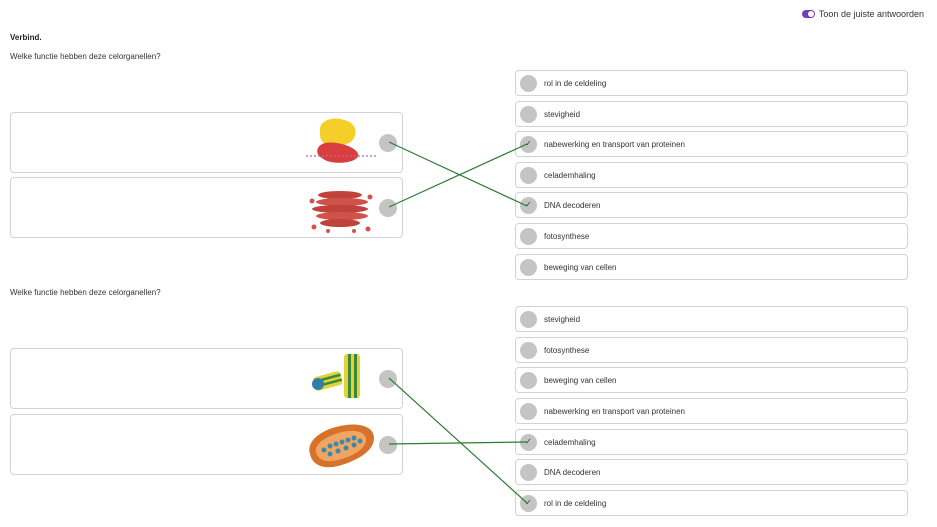  Describe the element at coordinates (341, 446) in the screenshot. I see `mitochondrion-image` at that location.